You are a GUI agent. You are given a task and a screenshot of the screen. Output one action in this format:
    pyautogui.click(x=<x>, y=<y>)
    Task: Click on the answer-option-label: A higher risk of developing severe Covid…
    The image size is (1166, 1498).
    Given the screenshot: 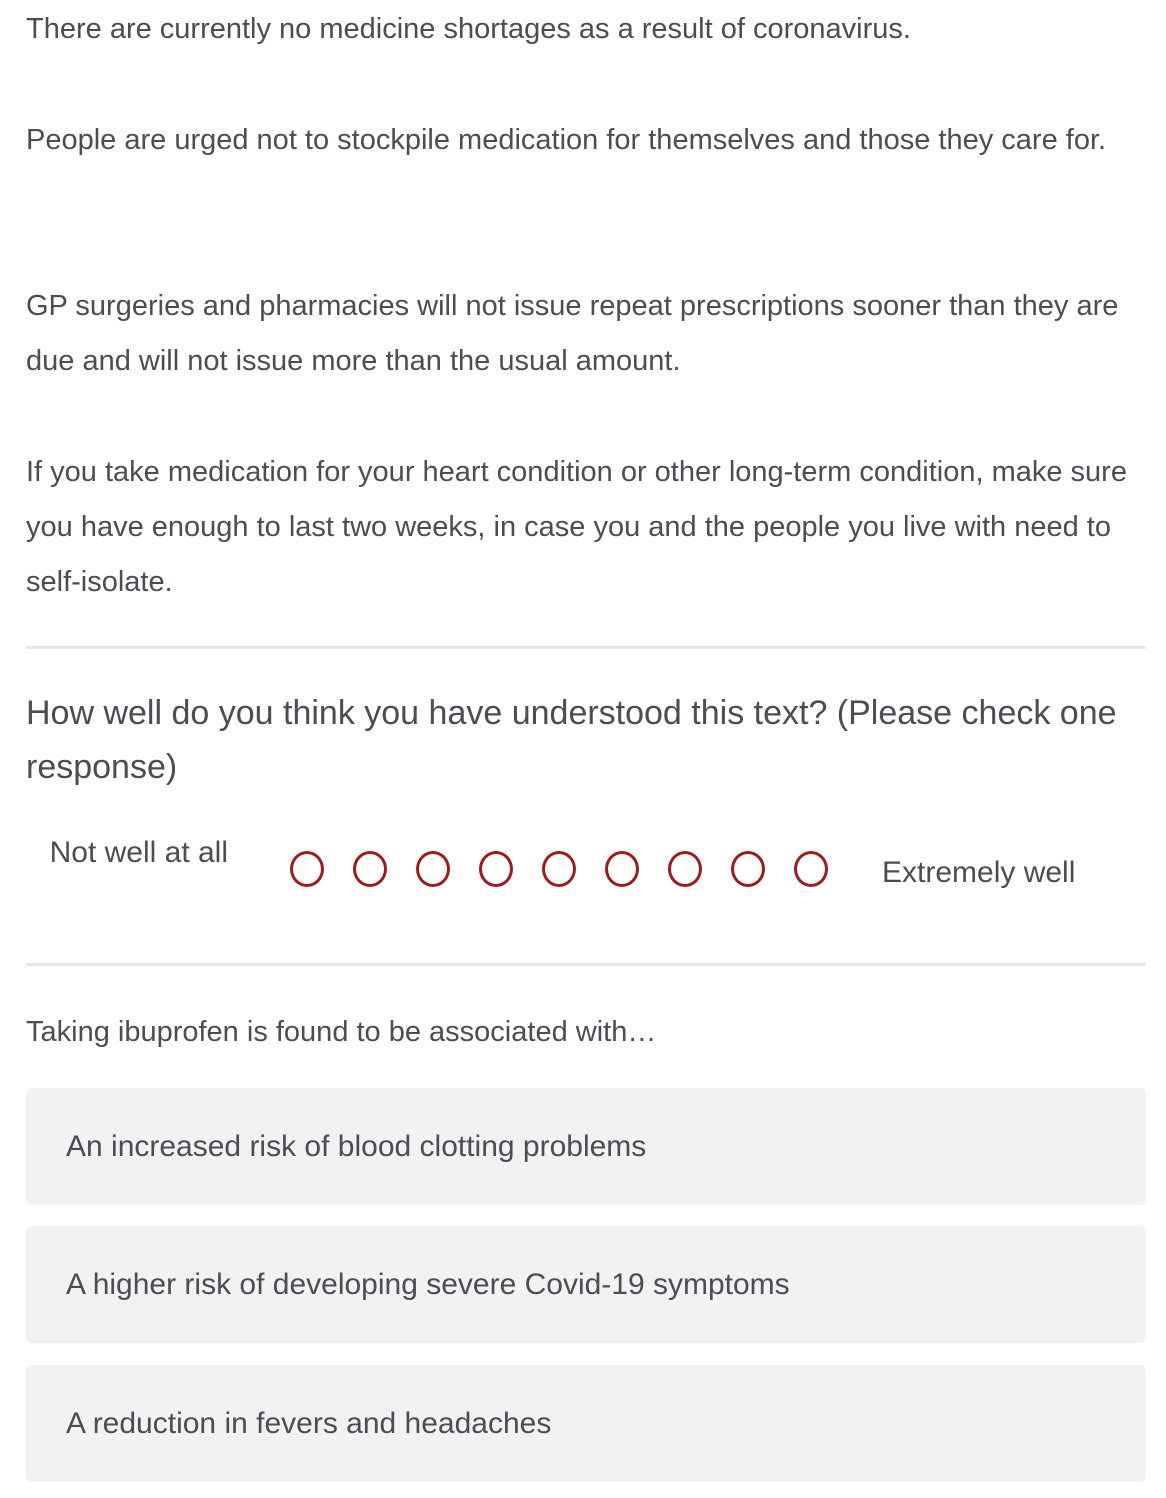 What is the action you would take?
    pyautogui.click(x=428, y=1284)
    